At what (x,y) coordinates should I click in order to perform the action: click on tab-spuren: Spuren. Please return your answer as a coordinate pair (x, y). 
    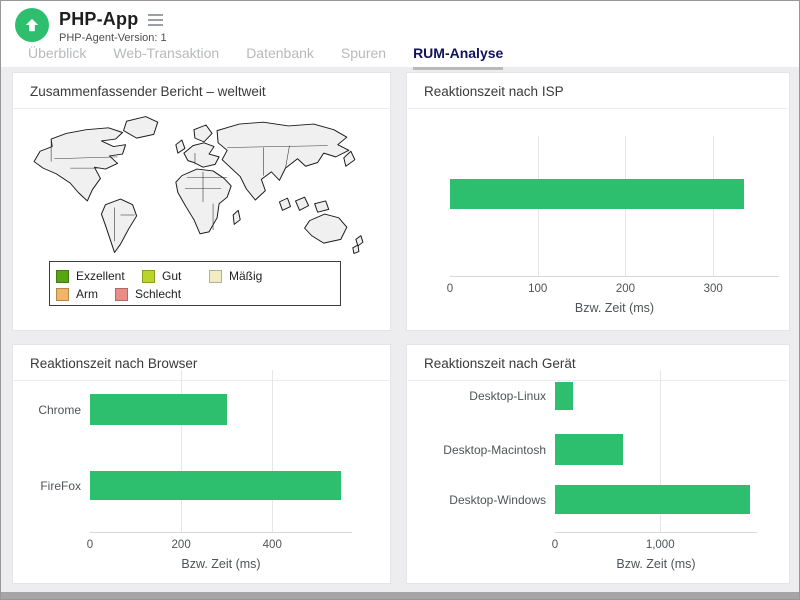
    Looking at the image, I should click on (363, 57).